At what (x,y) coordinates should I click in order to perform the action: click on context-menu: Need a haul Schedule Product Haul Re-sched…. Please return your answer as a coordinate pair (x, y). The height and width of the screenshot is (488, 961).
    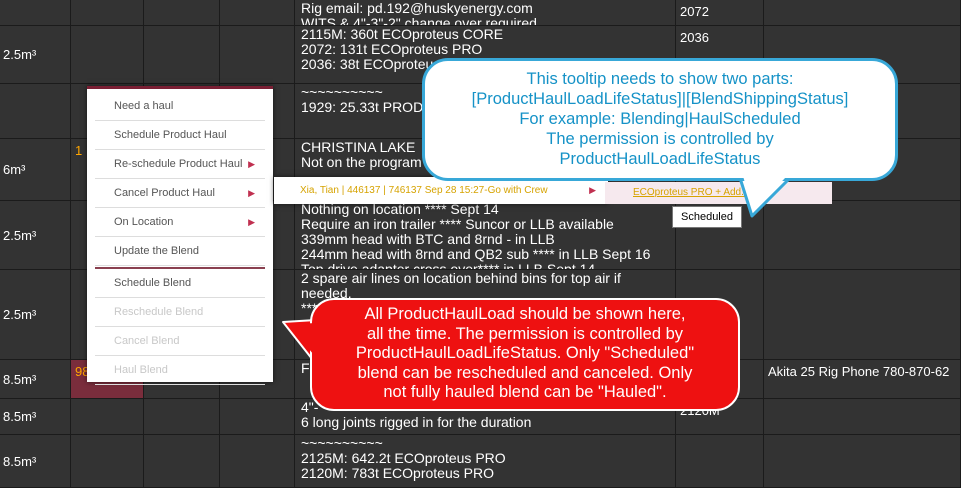
    Looking at the image, I should click on (180, 235).